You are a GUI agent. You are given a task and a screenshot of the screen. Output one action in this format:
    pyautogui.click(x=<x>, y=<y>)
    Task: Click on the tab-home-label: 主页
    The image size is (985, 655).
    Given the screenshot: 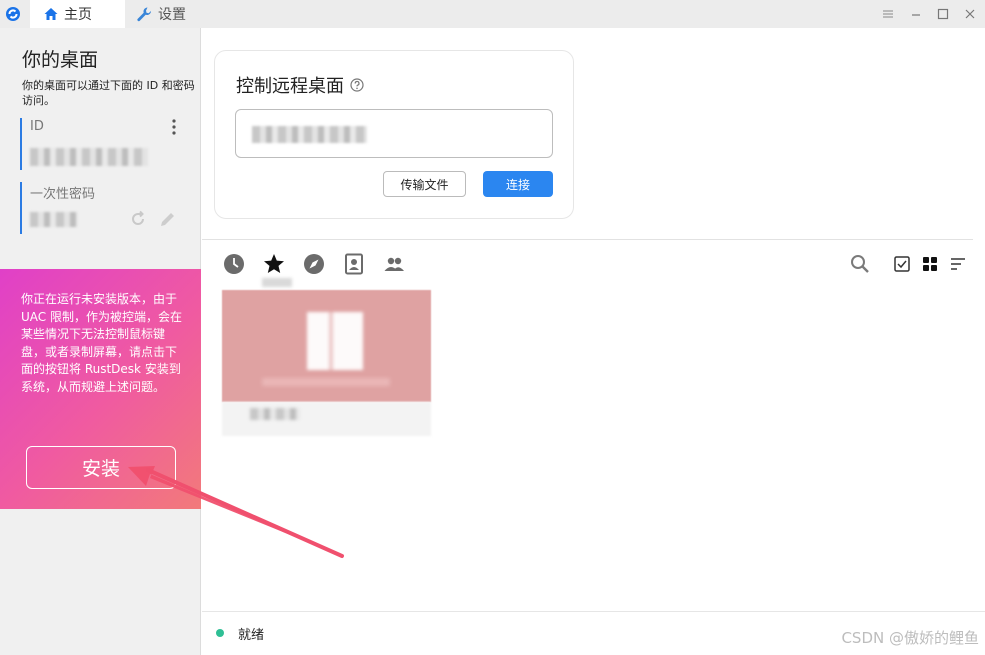 What is the action you would take?
    pyautogui.click(x=78, y=15)
    